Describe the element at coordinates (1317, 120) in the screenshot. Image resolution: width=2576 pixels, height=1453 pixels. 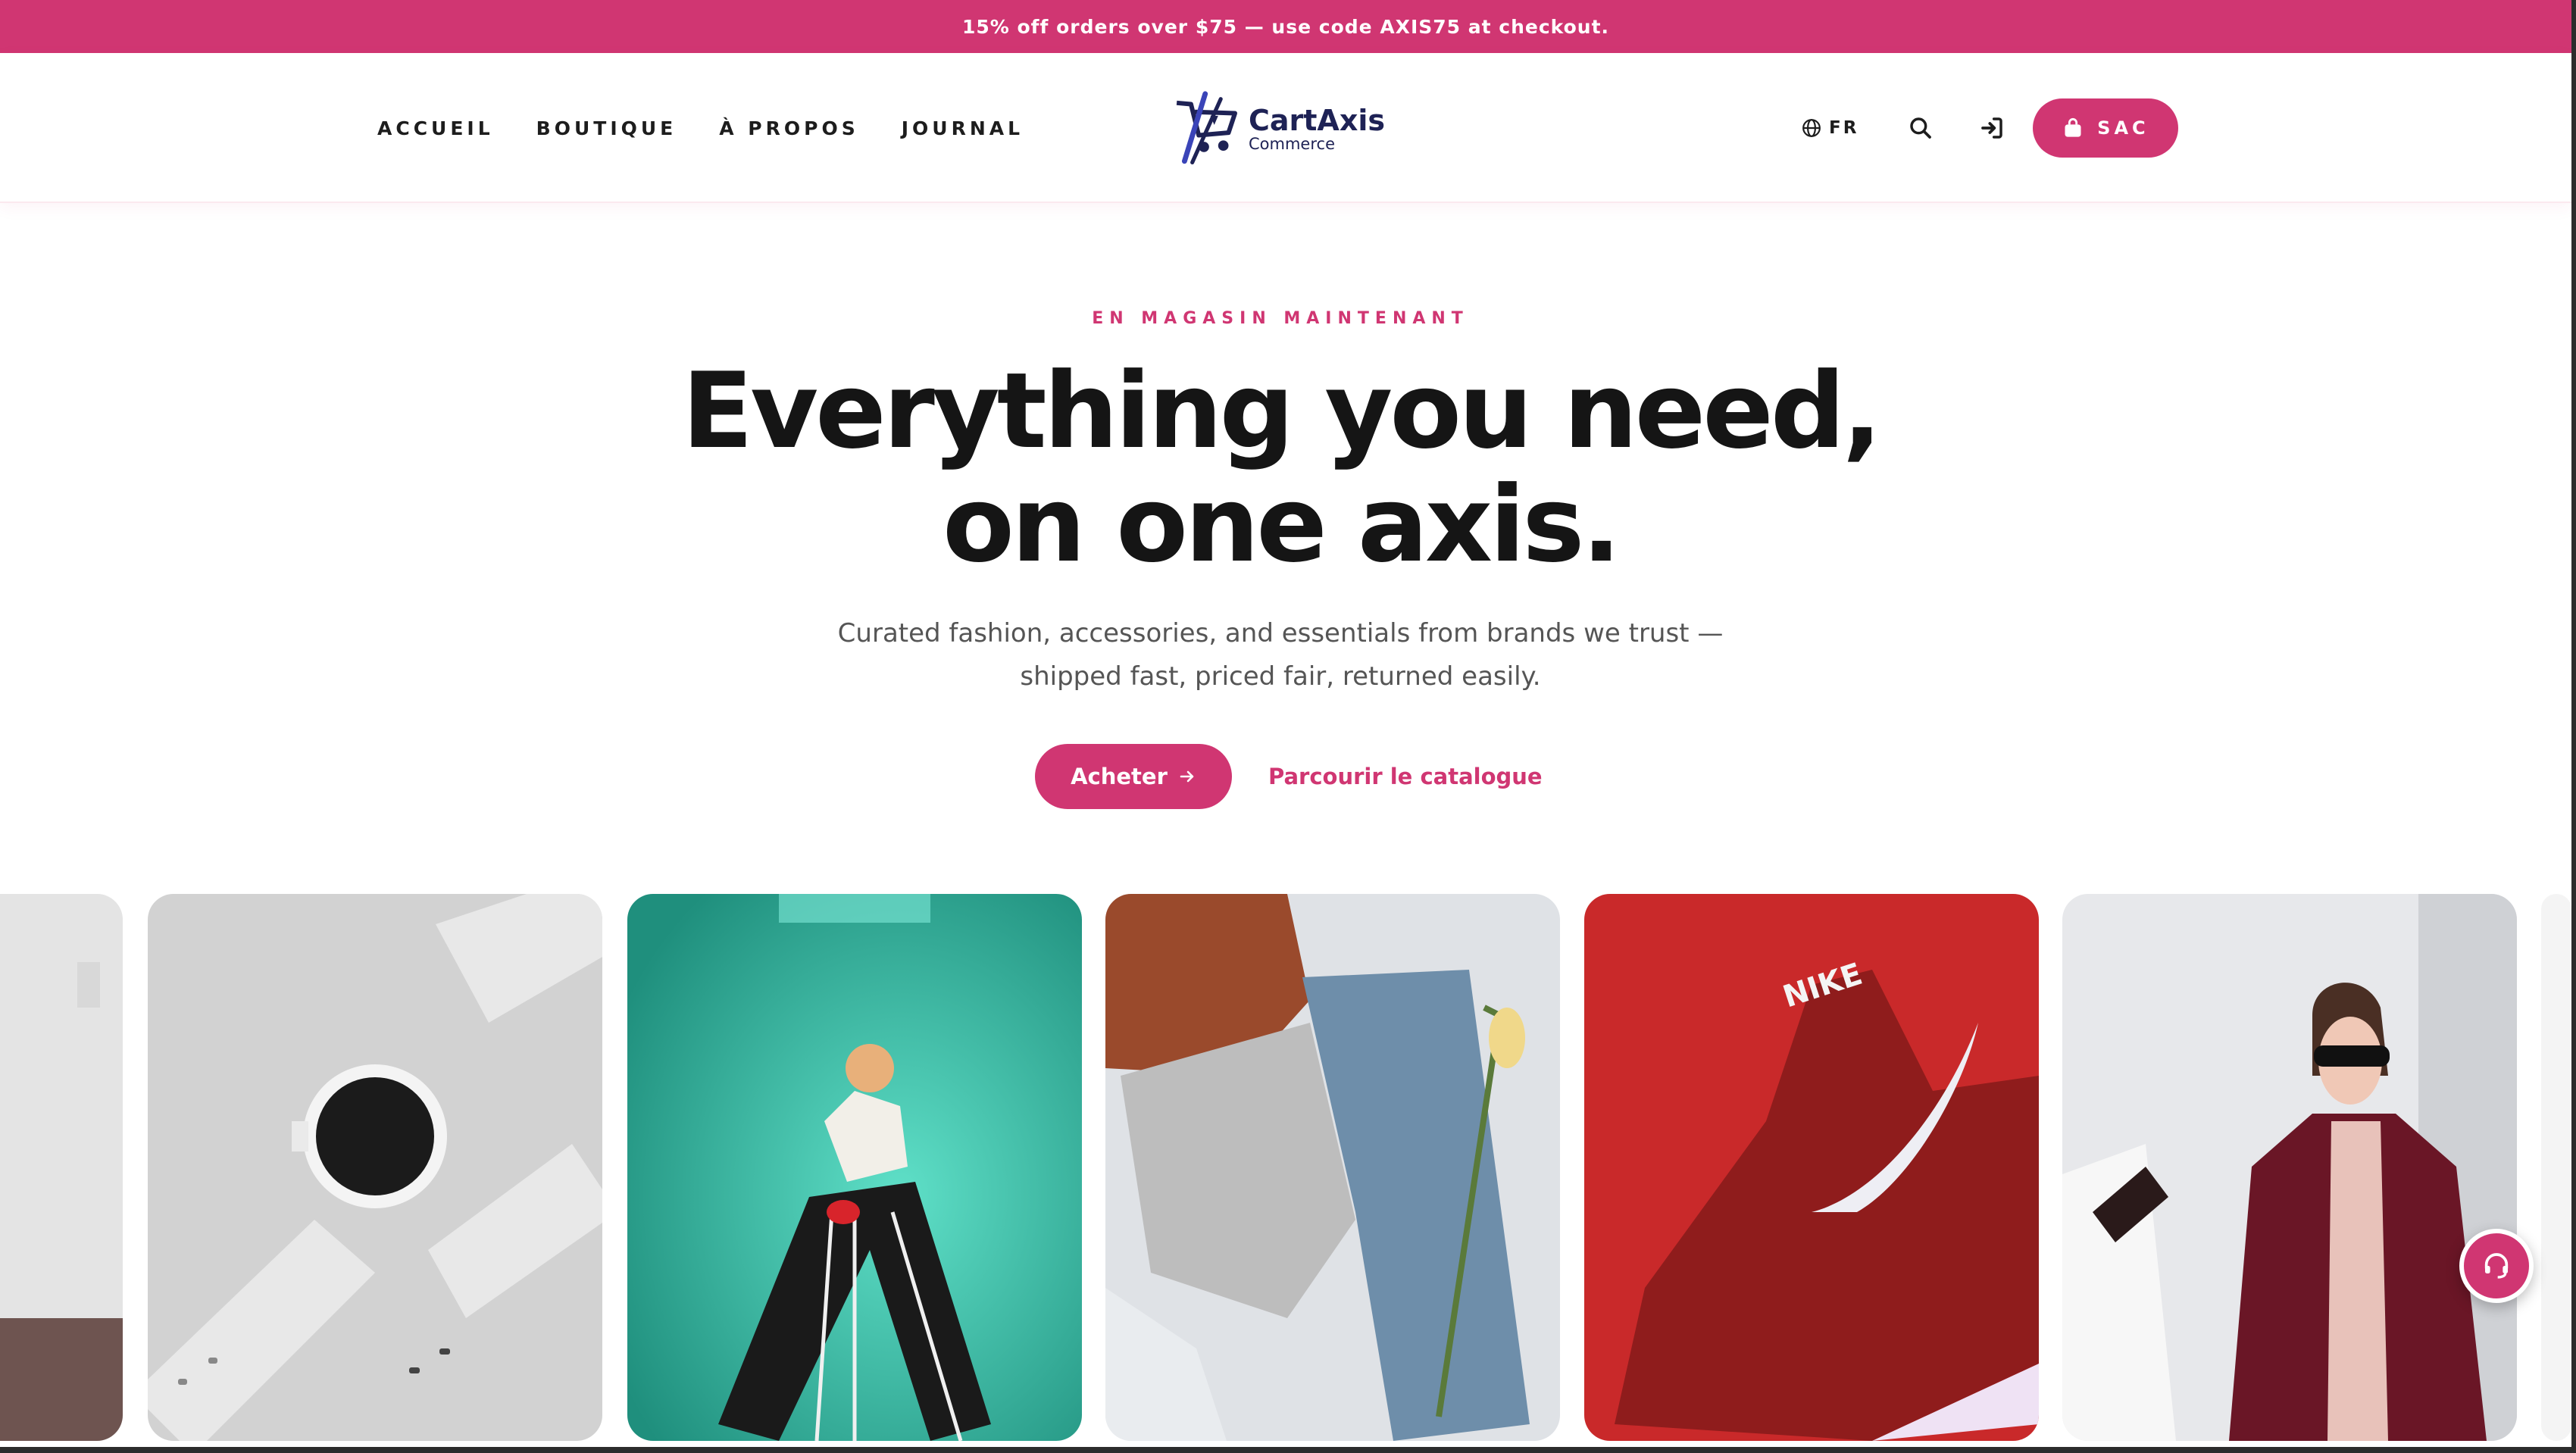
I see `brand-name: CartAxis` at that location.